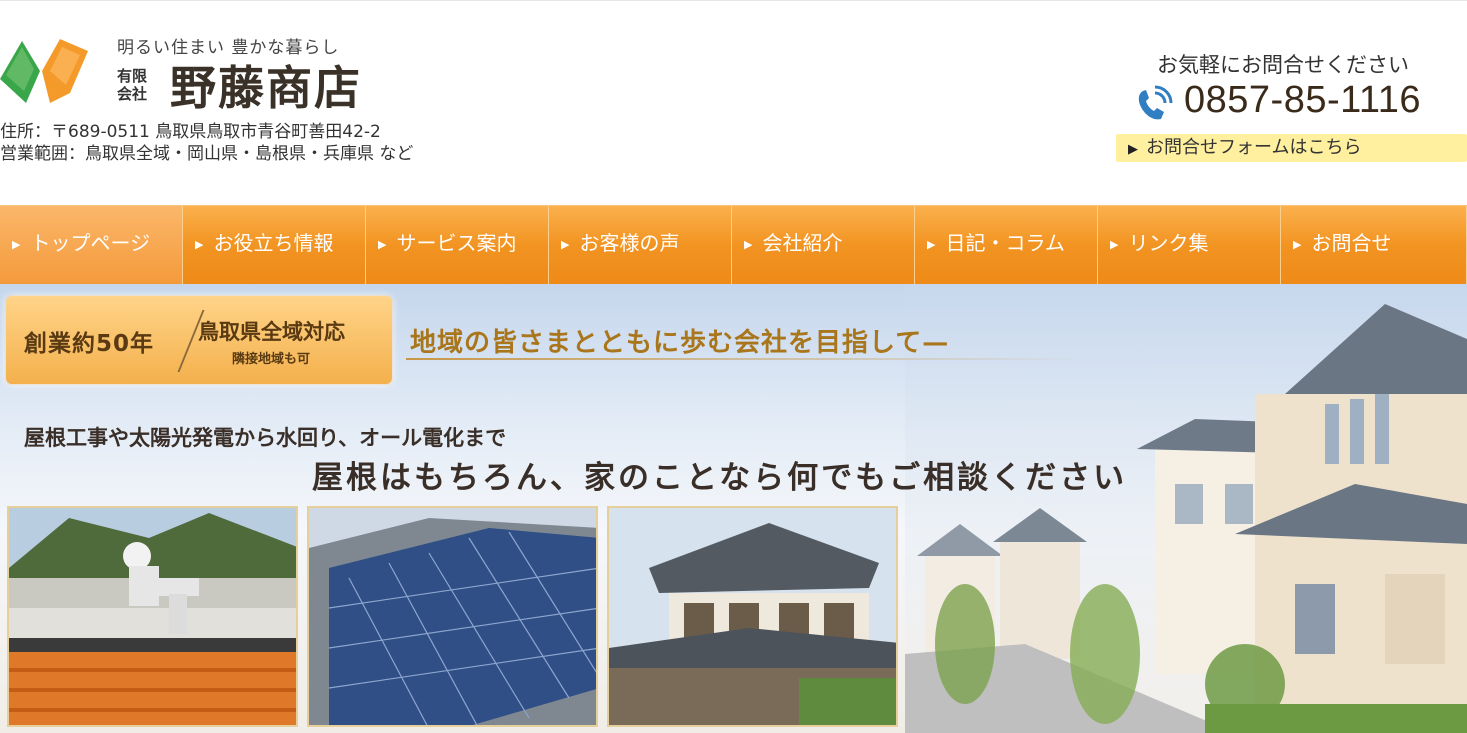 The height and width of the screenshot is (733, 1467). What do you see at coordinates (629, 243) in the screenshot?
I see `nav-item-label: お客様の声` at bounding box center [629, 243].